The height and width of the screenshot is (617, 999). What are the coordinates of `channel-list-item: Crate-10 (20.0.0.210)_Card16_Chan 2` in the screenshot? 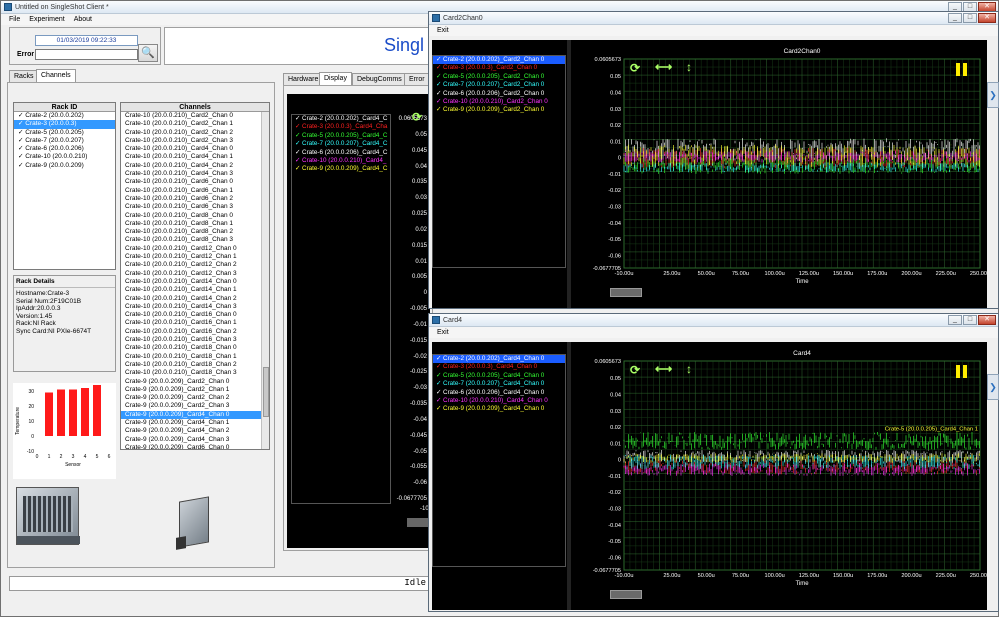 It's located at (195, 332).